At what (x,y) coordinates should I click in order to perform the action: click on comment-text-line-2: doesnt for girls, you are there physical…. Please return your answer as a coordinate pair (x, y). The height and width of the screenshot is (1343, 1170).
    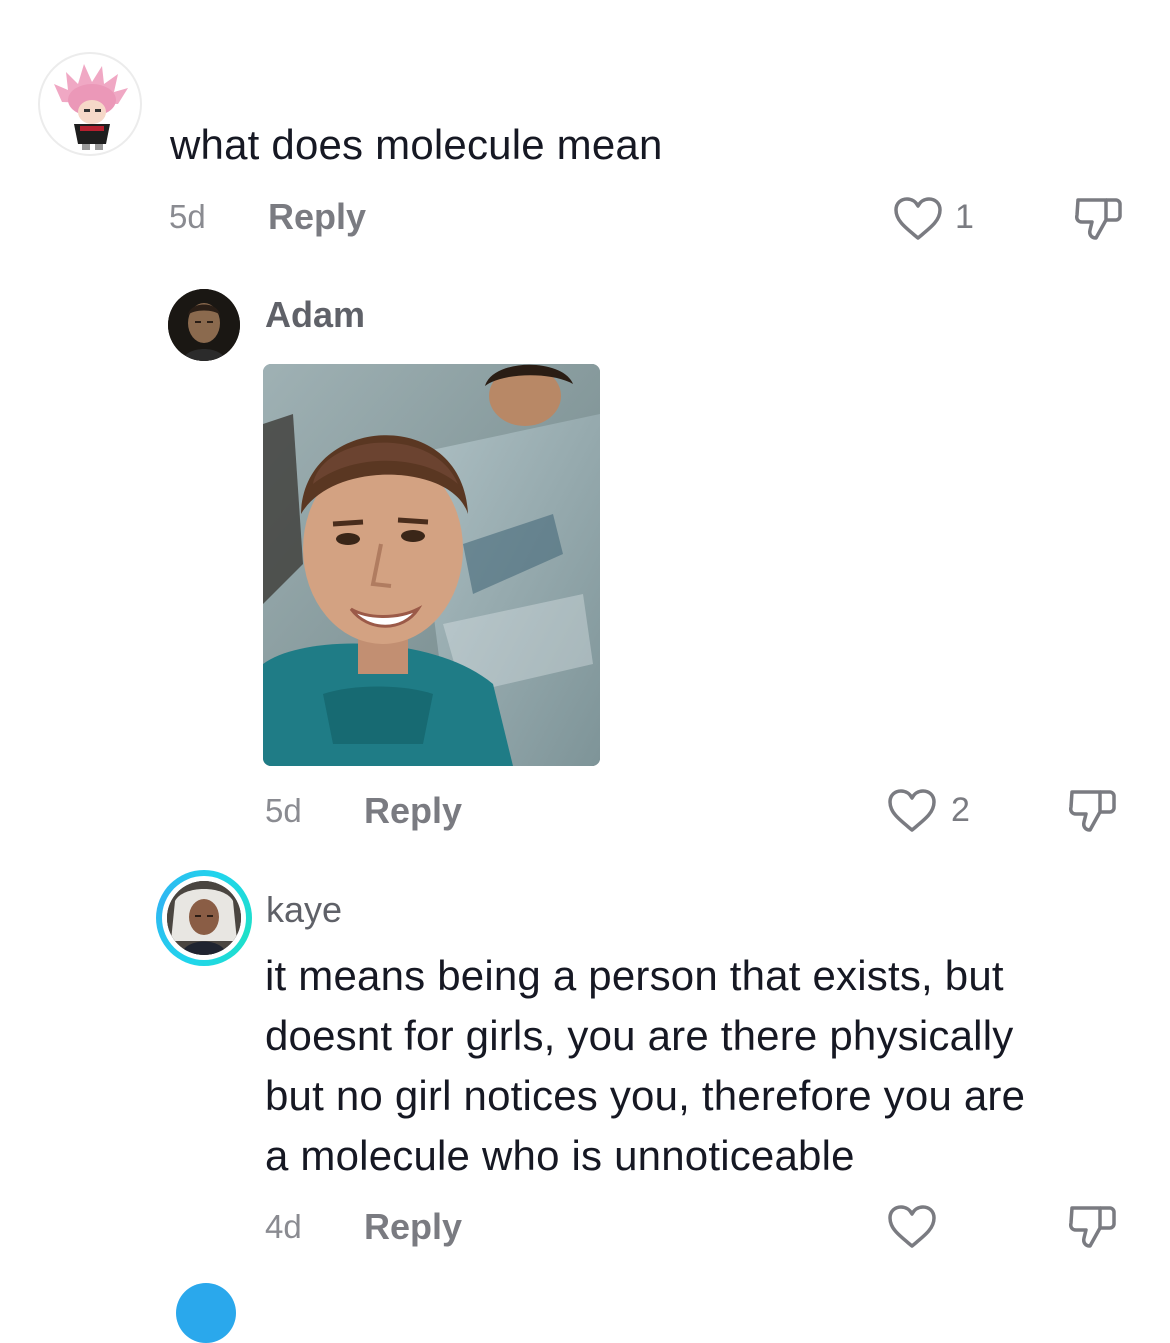
    Looking at the image, I should click on (639, 1035).